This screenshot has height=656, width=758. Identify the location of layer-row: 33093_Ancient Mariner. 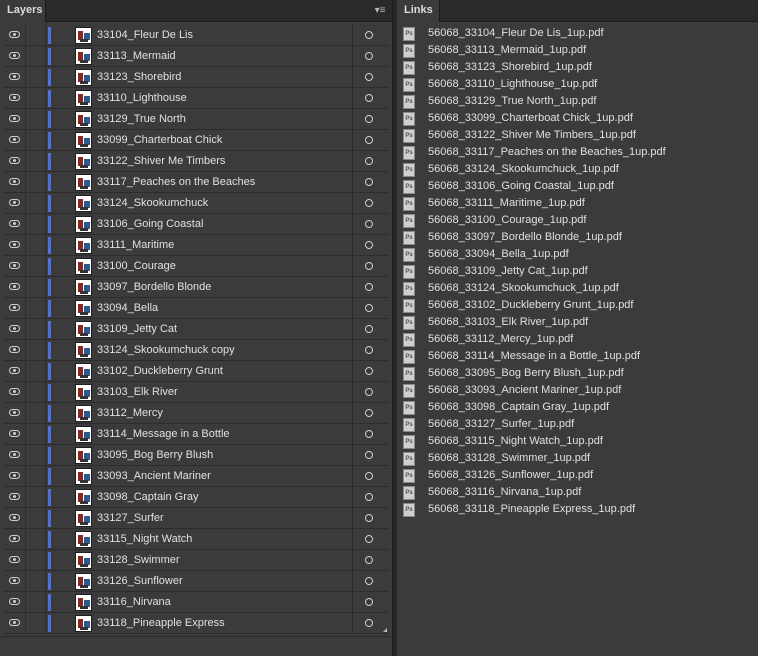
(196, 476).